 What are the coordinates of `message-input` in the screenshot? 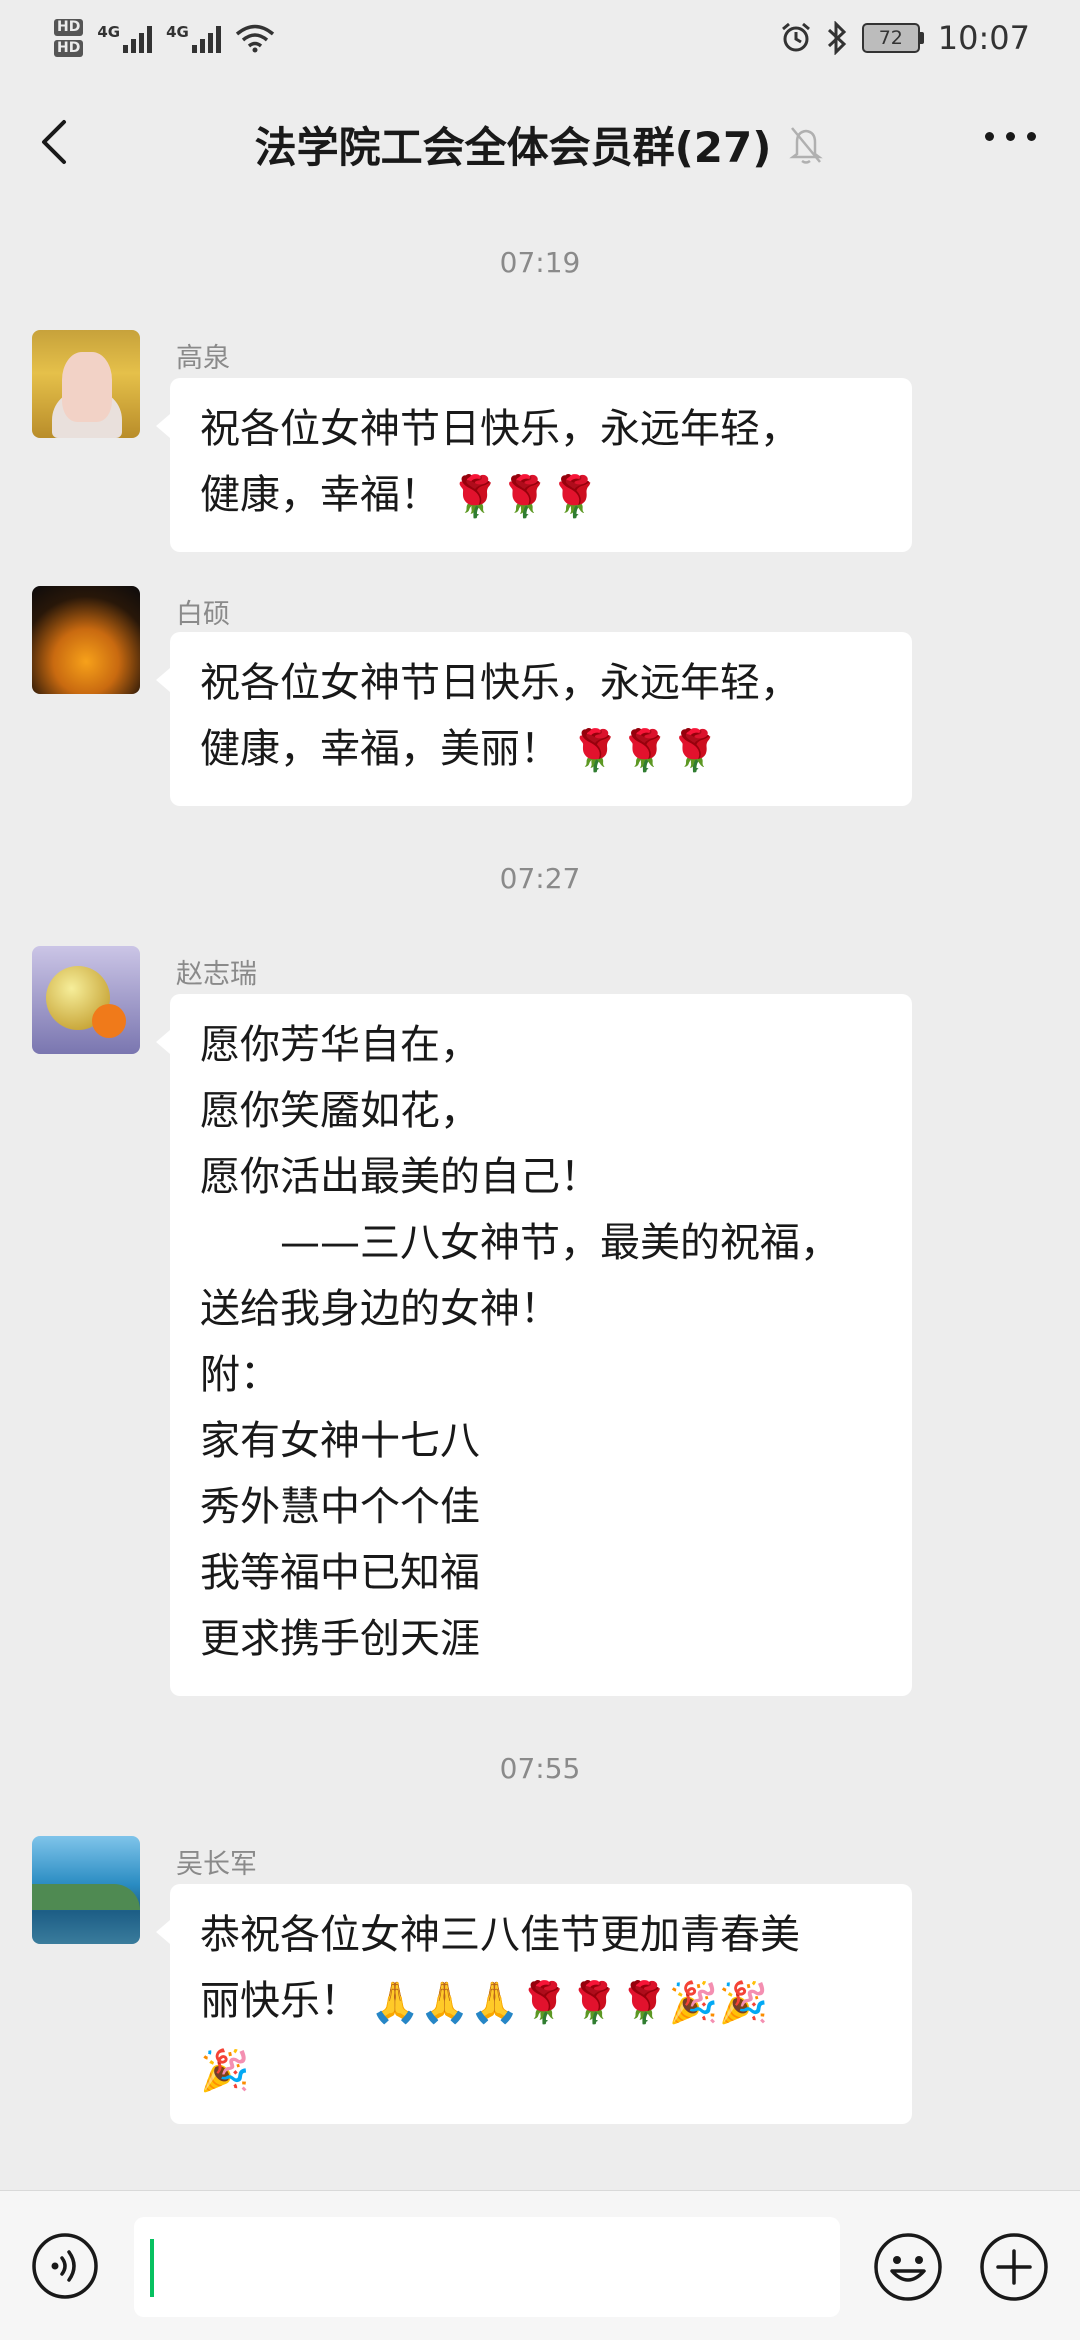 It's located at (487, 2267).